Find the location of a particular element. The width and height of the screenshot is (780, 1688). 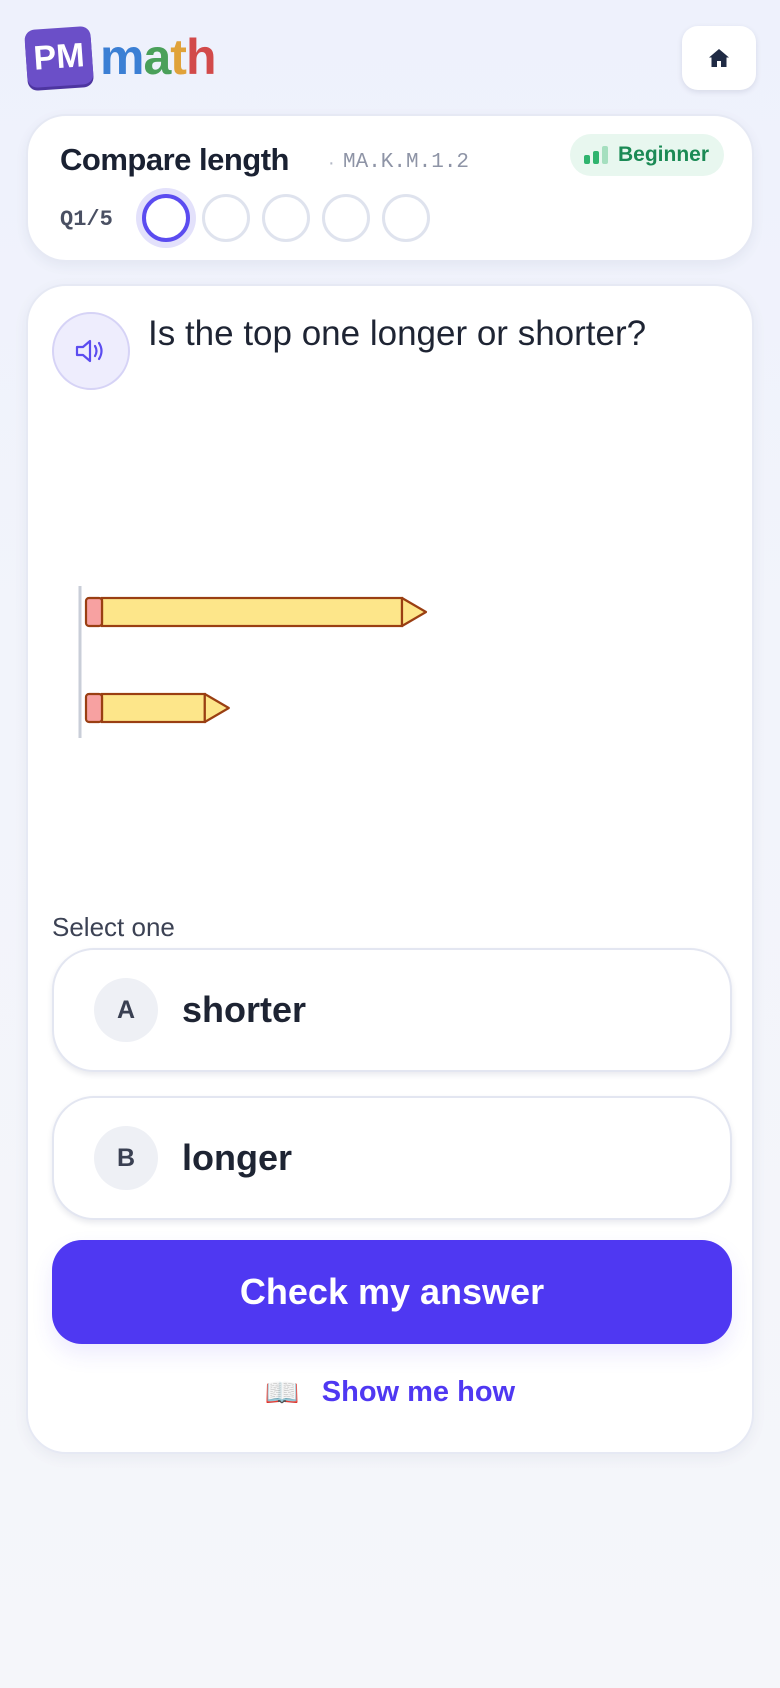

app-logo: PM math is located at coordinates (120, 57).